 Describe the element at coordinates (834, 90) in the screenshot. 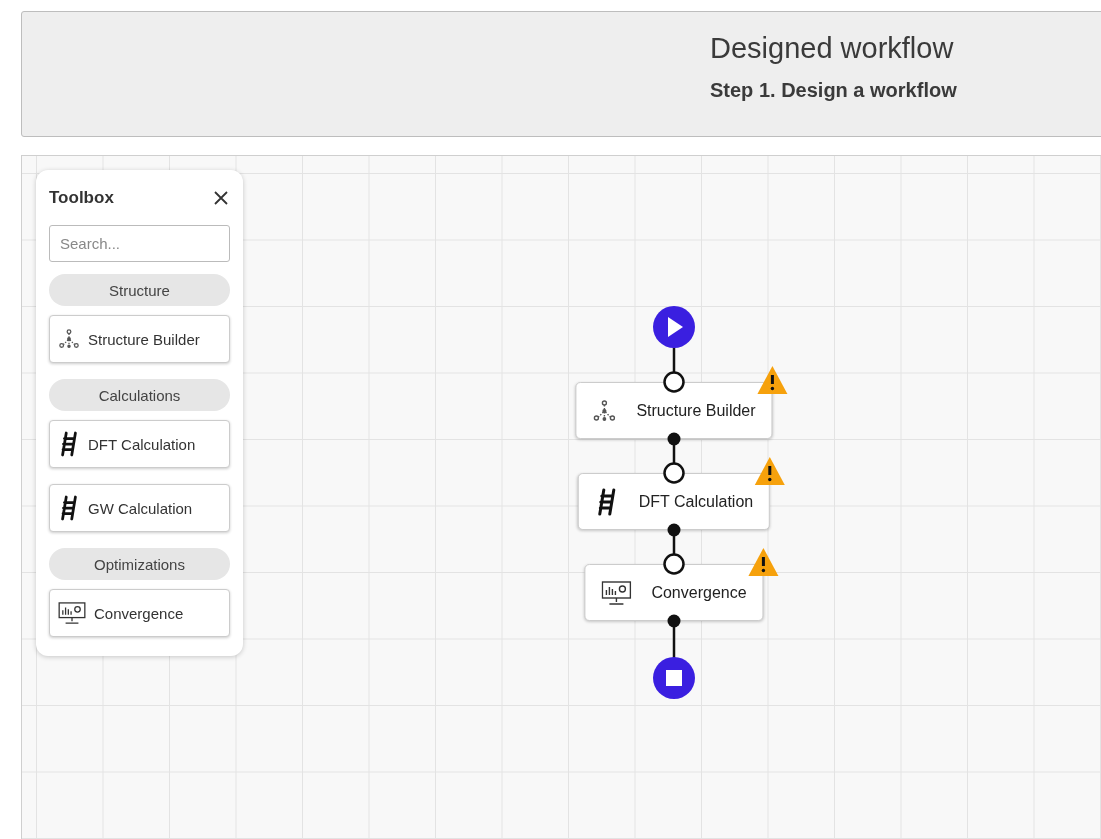

I see `step-title: Step 1. Design a workflow` at that location.